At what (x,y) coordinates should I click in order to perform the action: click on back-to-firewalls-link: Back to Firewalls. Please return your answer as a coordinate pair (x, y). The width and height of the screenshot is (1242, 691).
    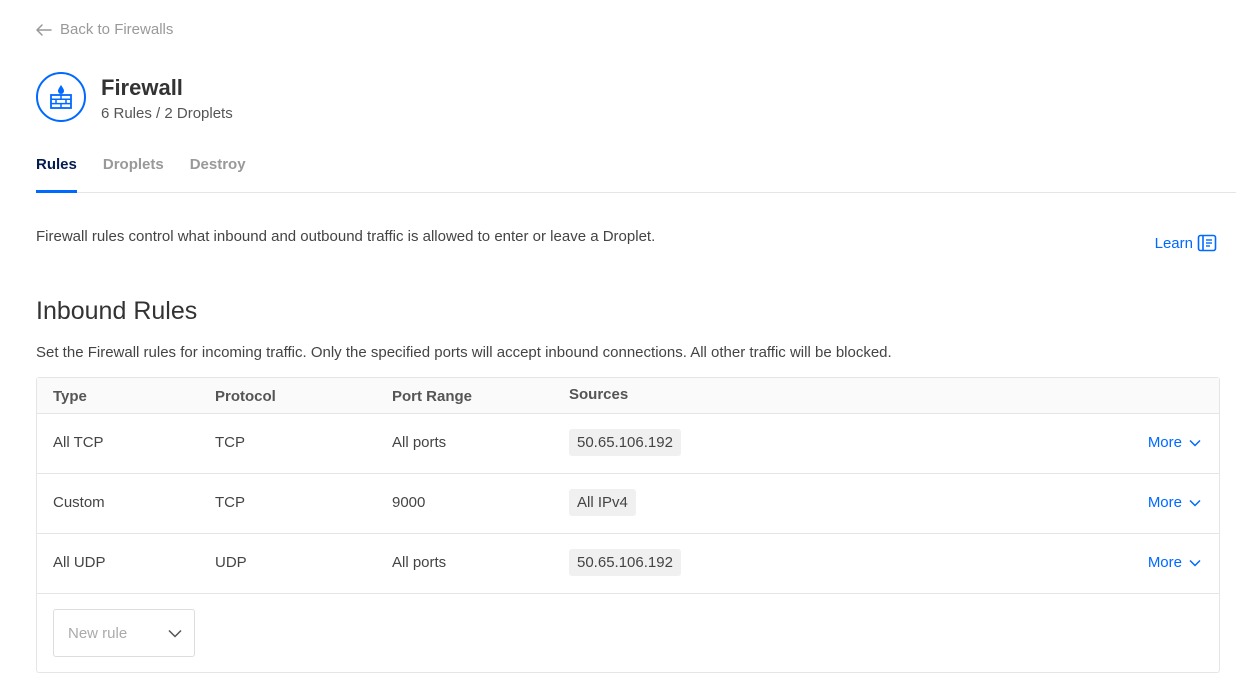
    Looking at the image, I should click on (104, 29).